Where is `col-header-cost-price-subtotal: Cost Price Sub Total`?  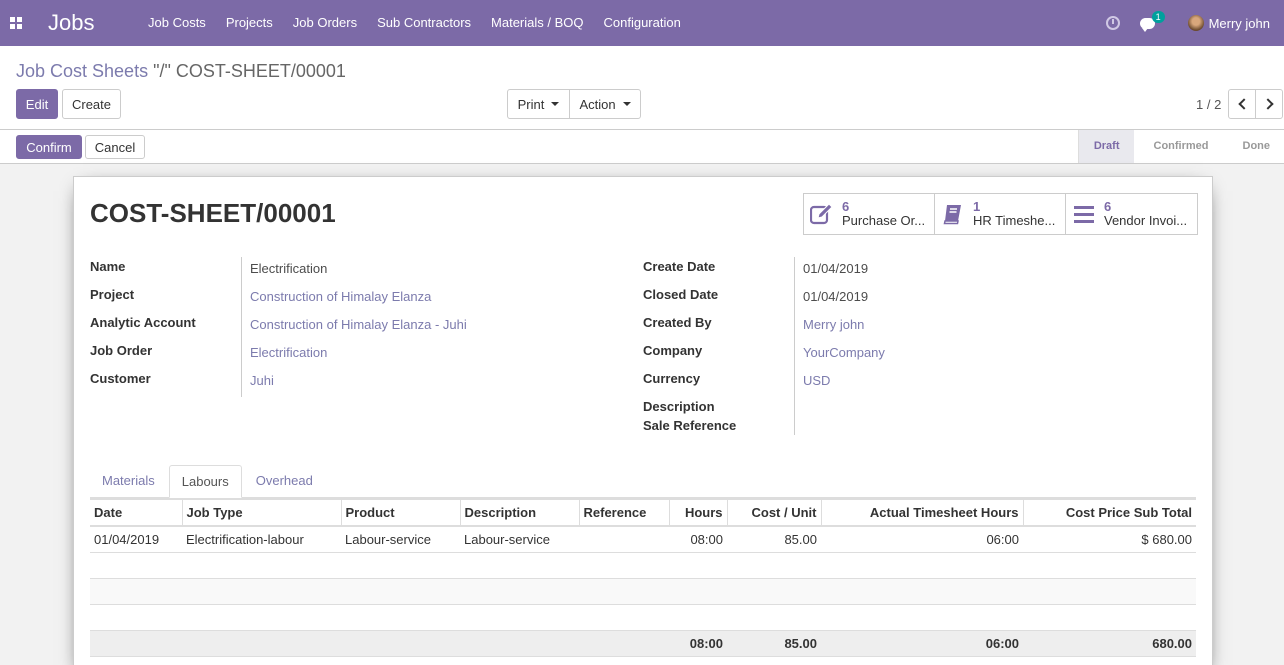 col-header-cost-price-subtotal: Cost Price Sub Total is located at coordinates (1109, 512).